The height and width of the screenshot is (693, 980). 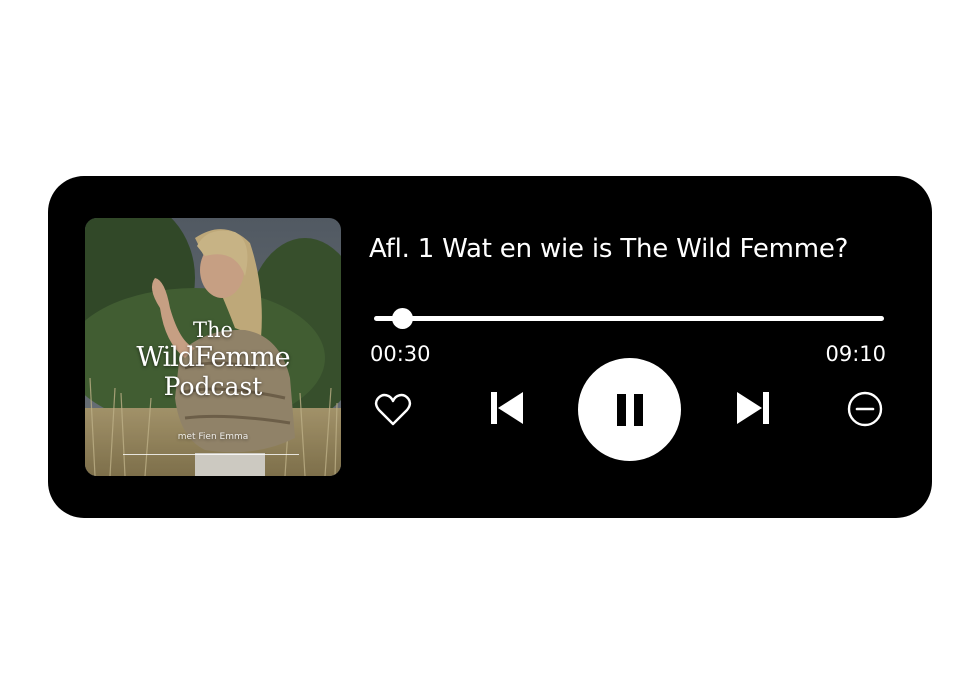 I want to click on podcast-cover-art: The WildFemme Podcast met Fien Emma, so click(x=213, y=347).